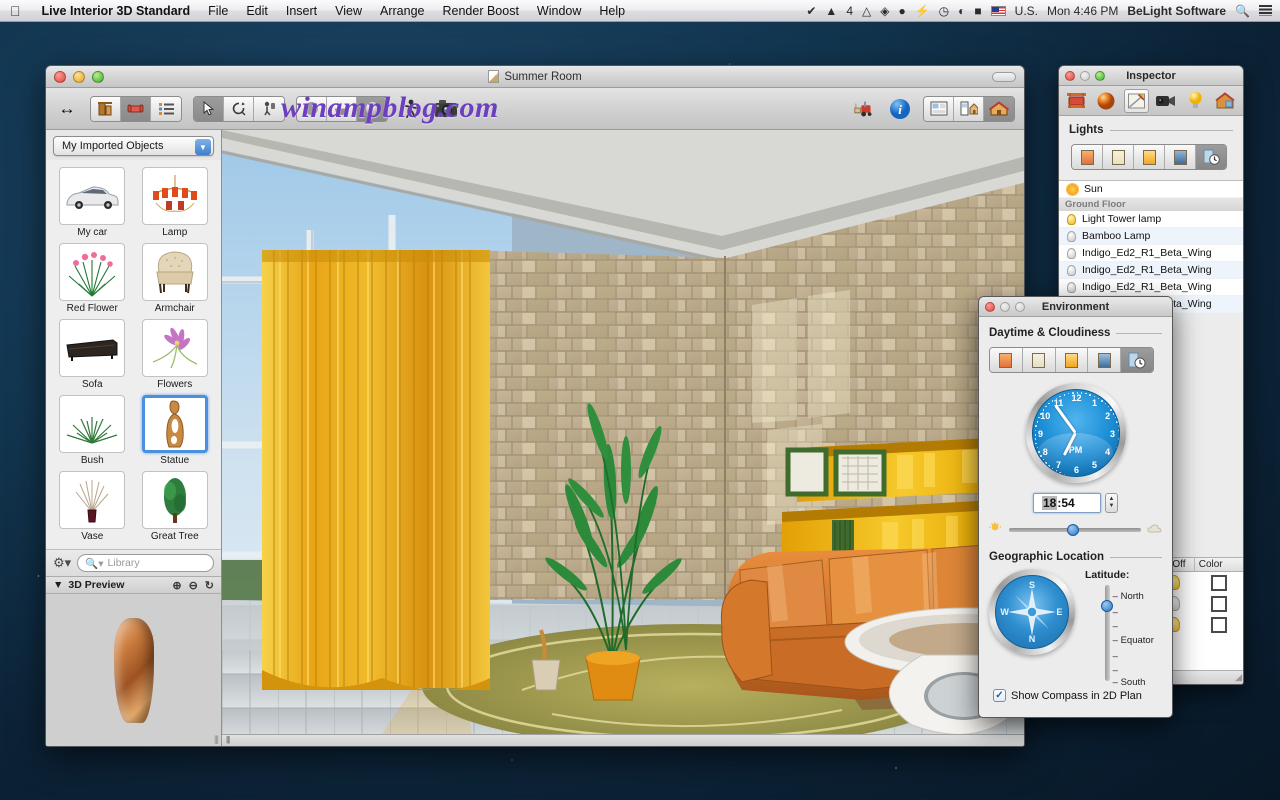  Describe the element at coordinates (1151, 287) in the screenshot. I see `light-row-indigo-3: Indigo_Ed2_R1_Beta_Wing` at that location.